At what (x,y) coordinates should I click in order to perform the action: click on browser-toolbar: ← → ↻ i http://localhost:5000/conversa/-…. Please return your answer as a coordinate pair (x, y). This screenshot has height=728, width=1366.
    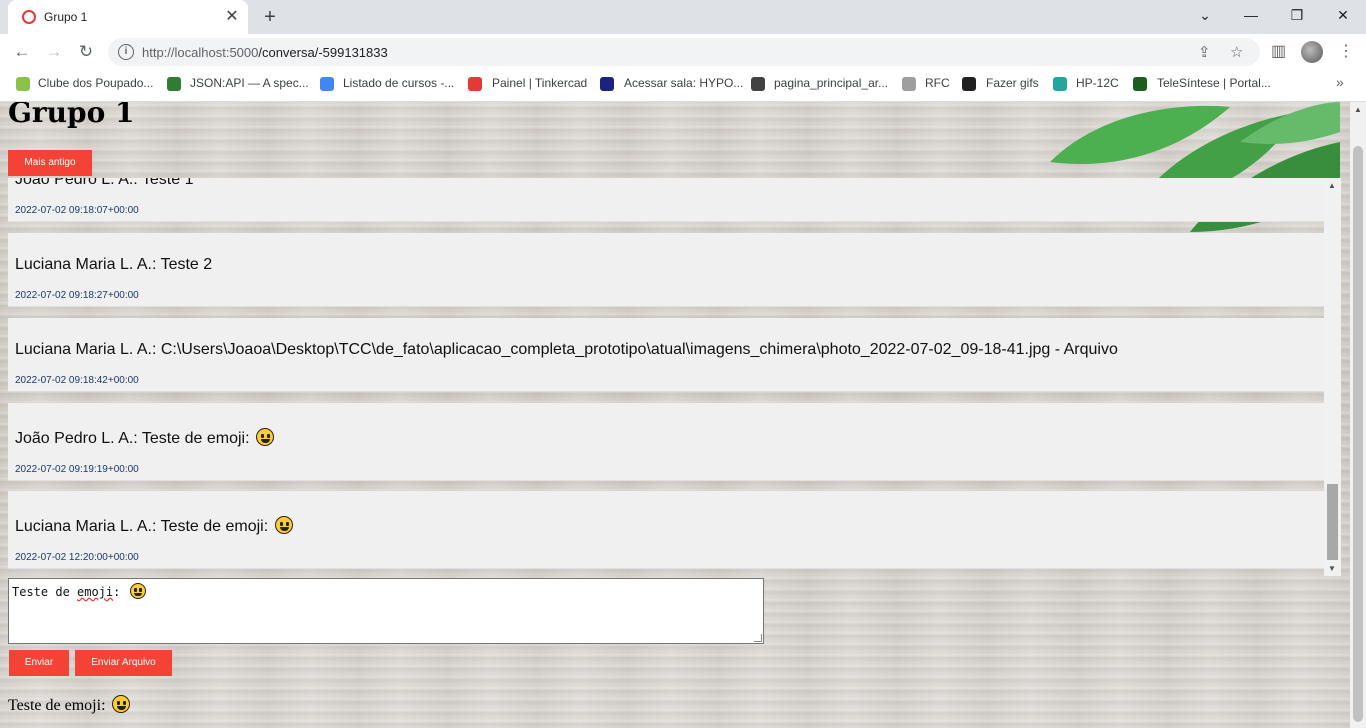
    Looking at the image, I should click on (683, 52).